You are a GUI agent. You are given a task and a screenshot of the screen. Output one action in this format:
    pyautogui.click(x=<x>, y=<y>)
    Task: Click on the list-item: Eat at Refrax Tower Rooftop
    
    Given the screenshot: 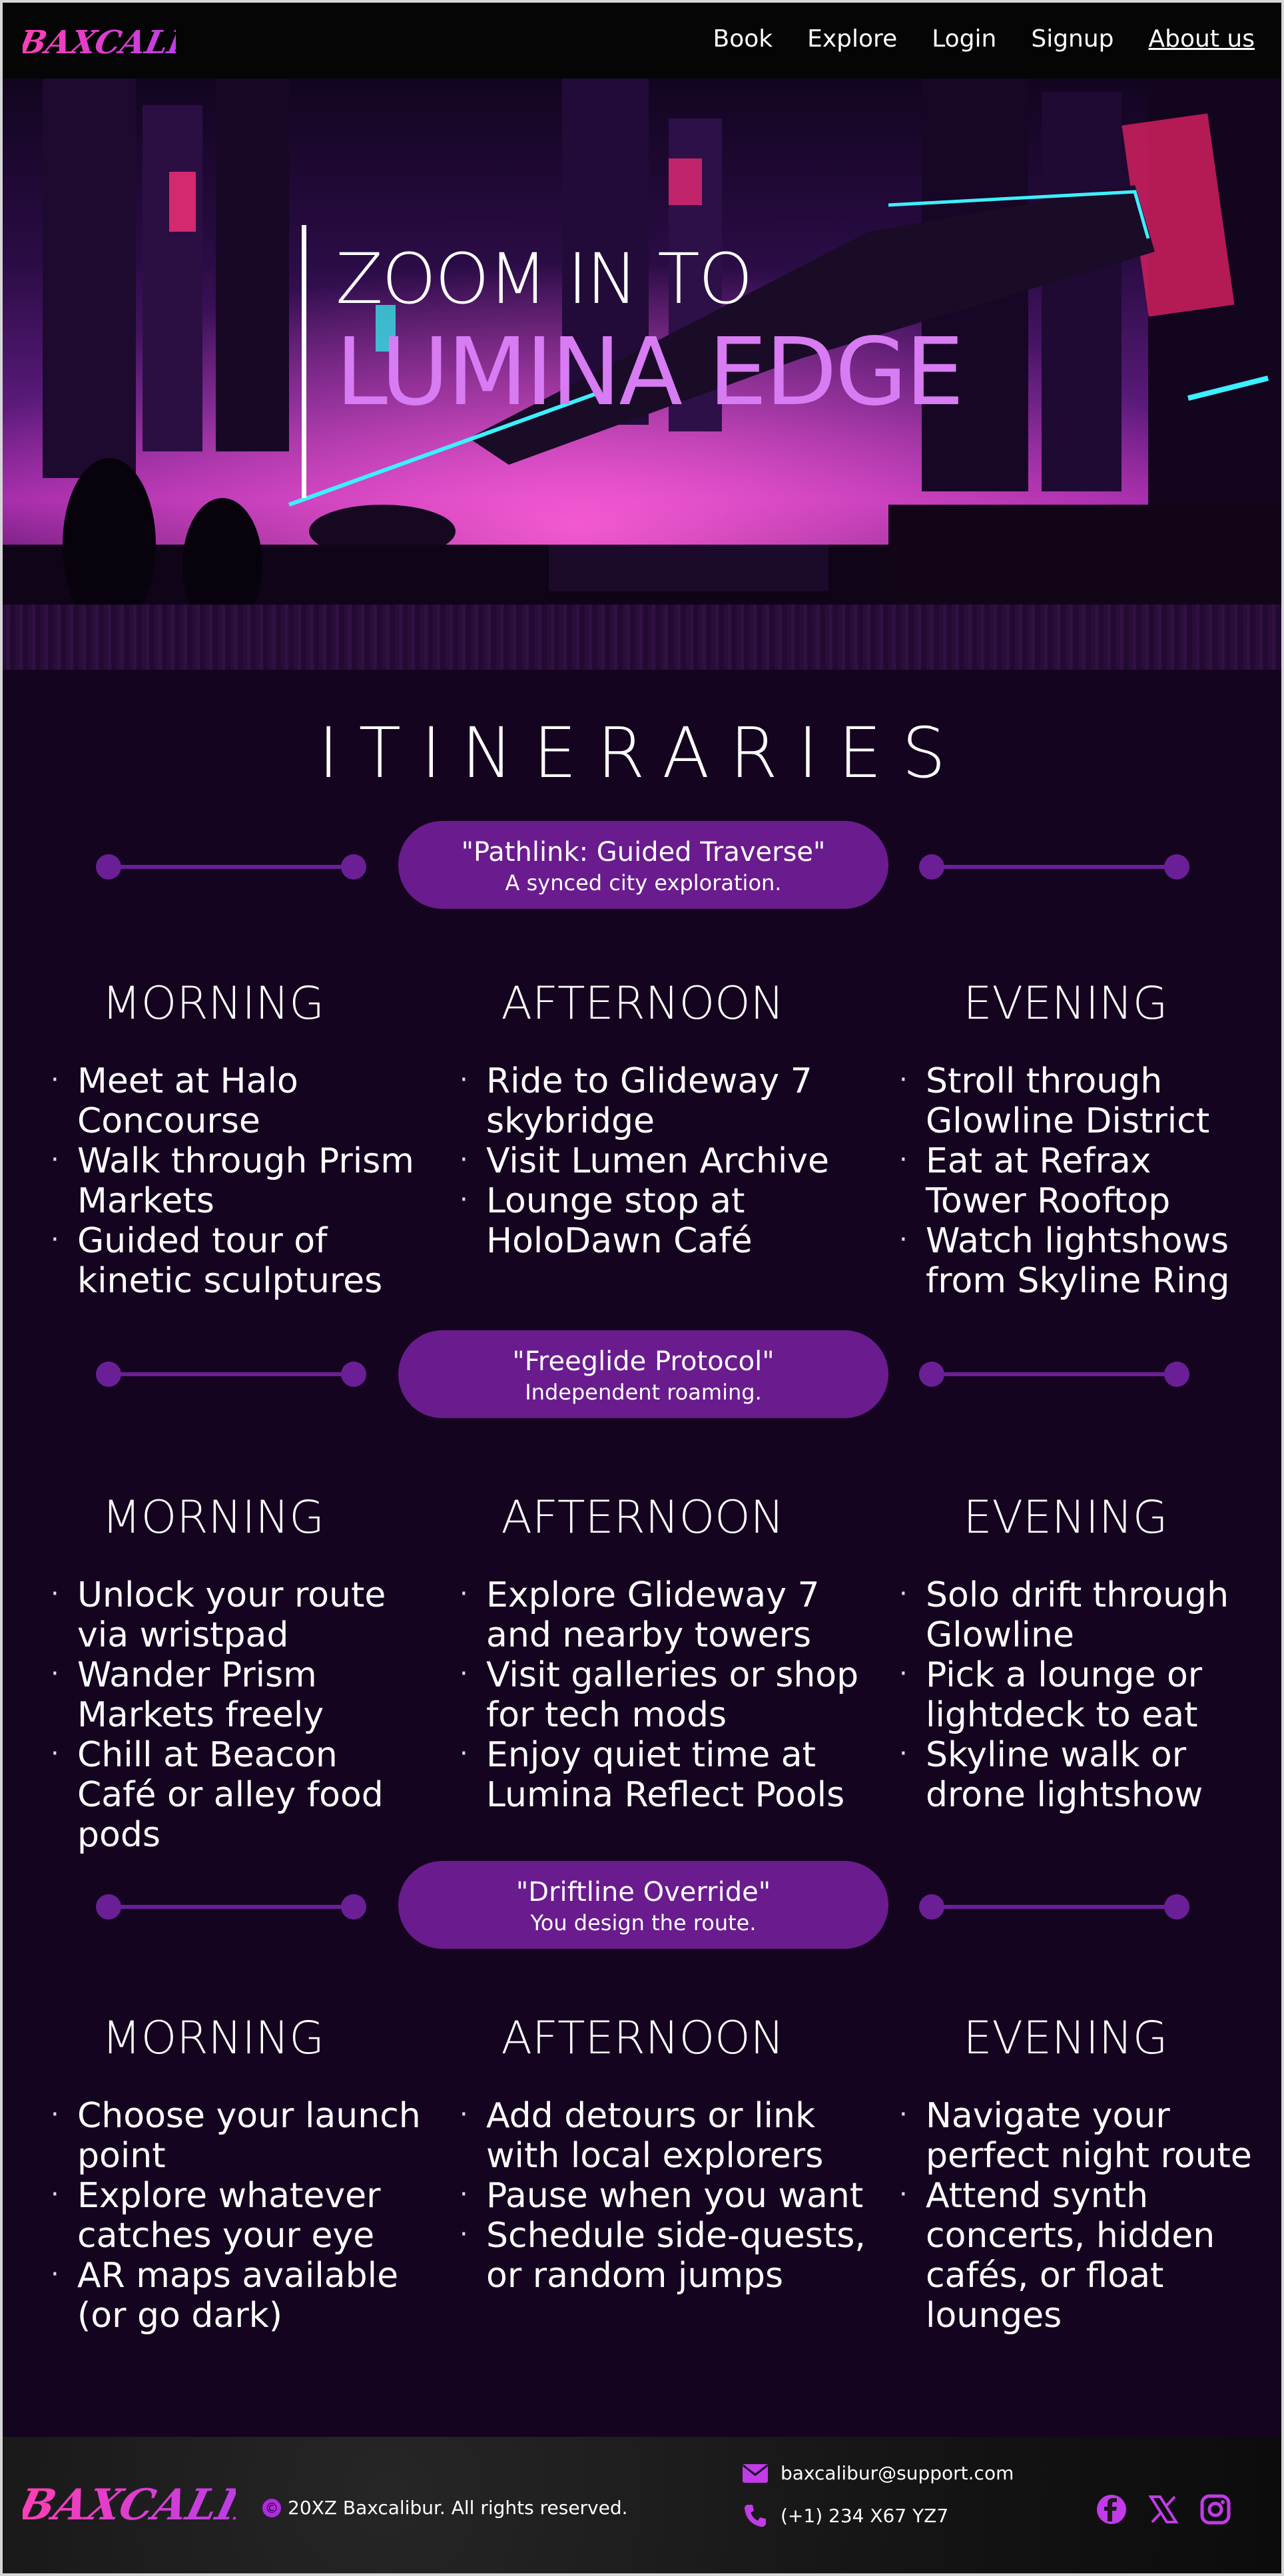 What is the action you would take?
    pyautogui.click(x=1080, y=1181)
    